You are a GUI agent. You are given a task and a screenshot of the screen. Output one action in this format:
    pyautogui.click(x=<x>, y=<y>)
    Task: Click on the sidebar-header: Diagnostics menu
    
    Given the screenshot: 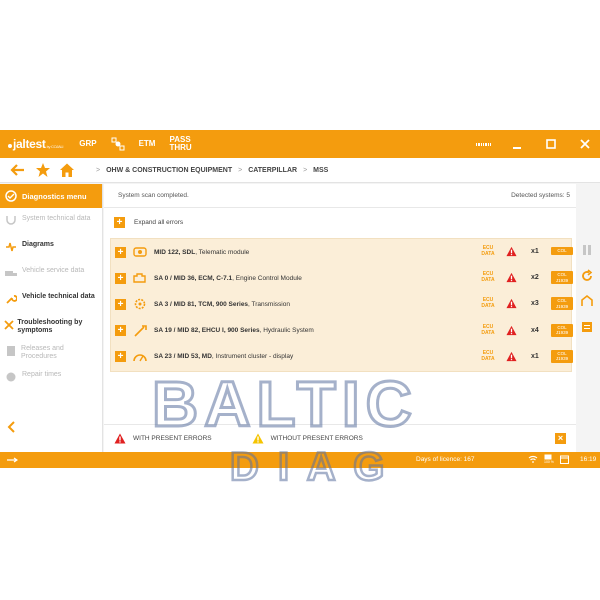 What is the action you would take?
    pyautogui.click(x=51, y=196)
    